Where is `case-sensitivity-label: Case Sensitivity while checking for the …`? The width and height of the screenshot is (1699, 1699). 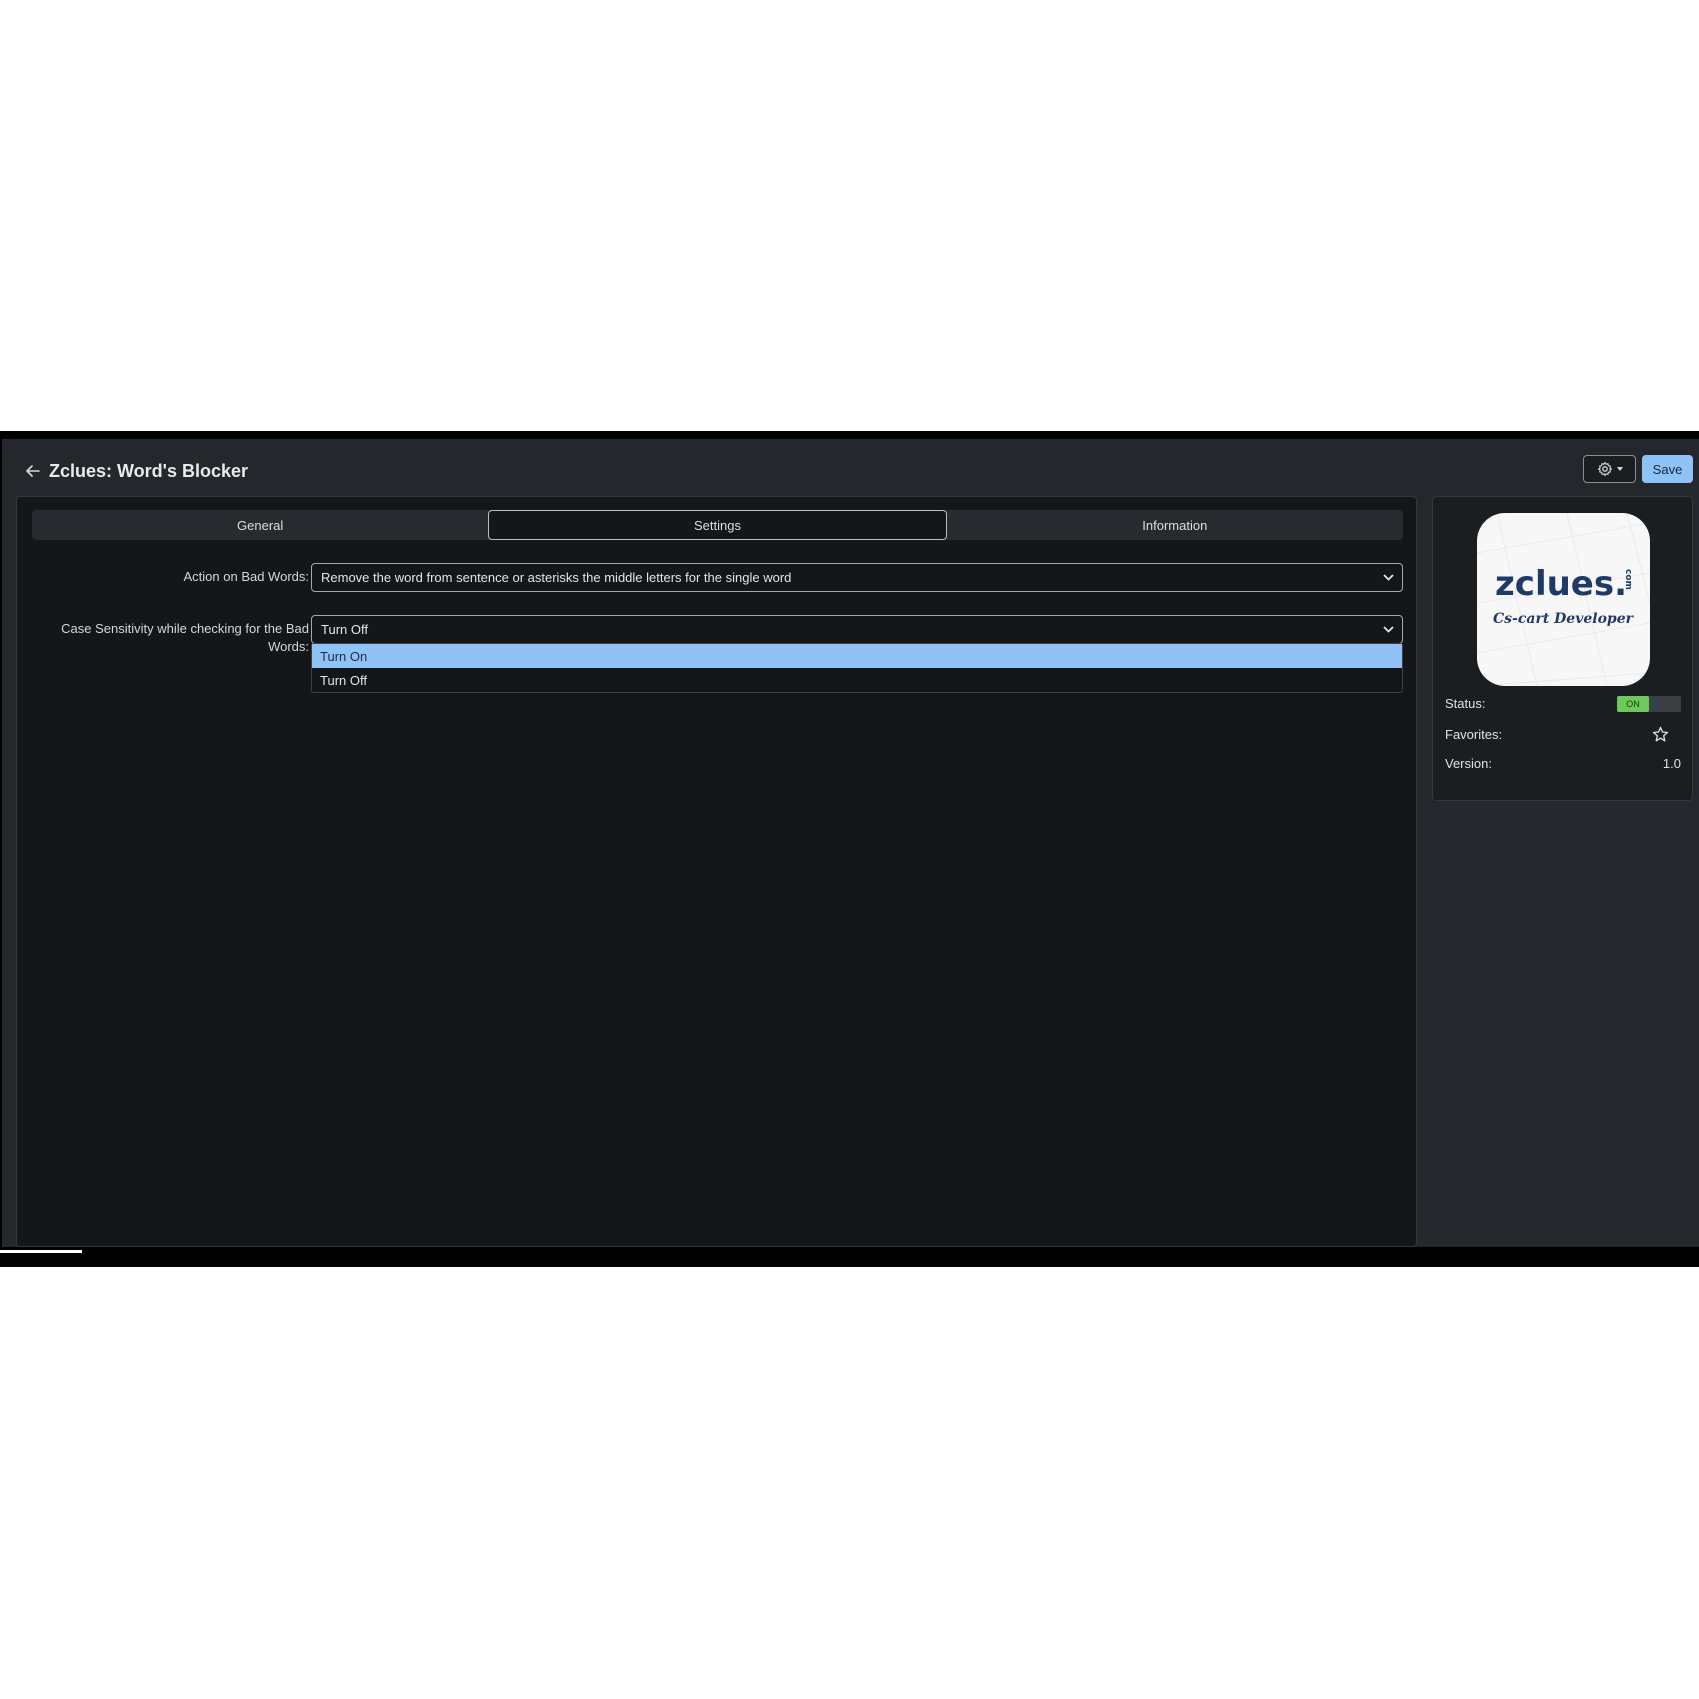 case-sensitivity-label: Case Sensitivity while checking for the … is located at coordinates (185, 637).